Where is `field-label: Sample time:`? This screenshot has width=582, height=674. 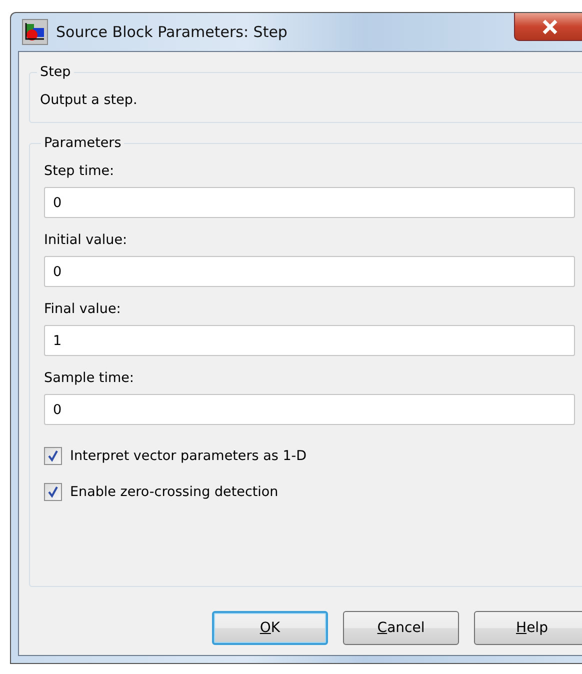
field-label: Sample time: is located at coordinates (89, 378).